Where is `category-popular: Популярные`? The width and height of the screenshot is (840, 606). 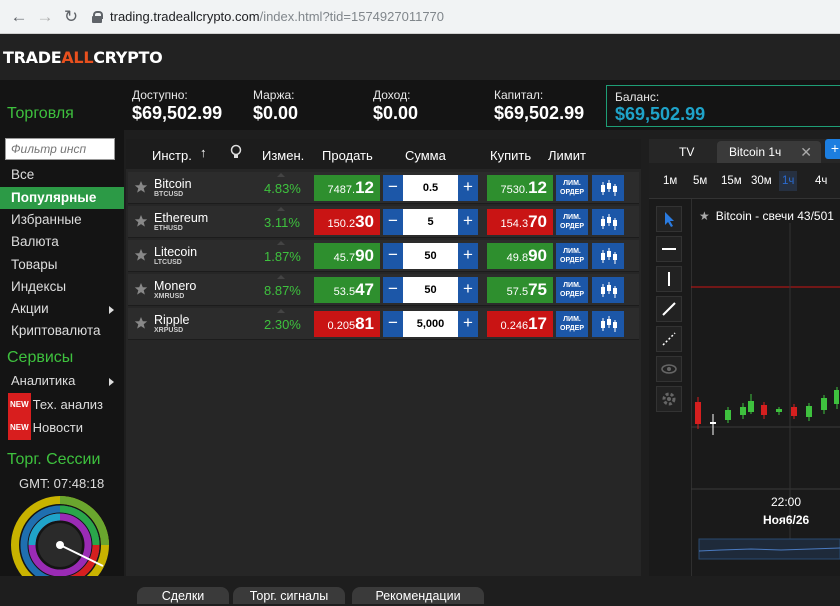 category-popular: Популярные is located at coordinates (62, 198).